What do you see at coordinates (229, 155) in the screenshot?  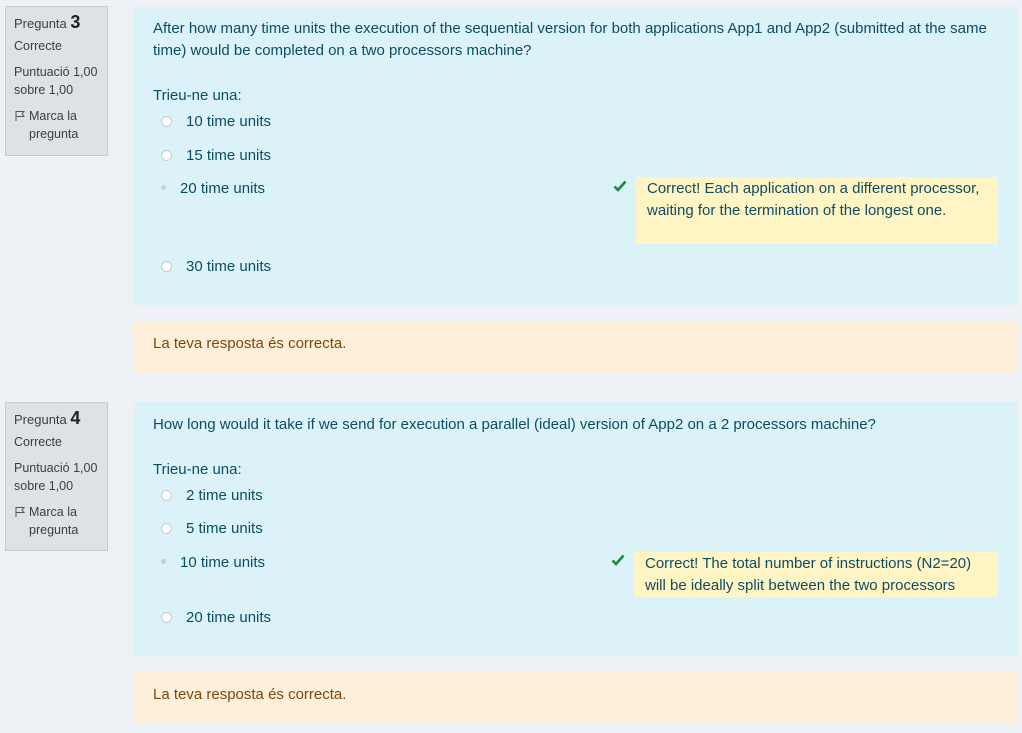 I see `option-label: 15 time units` at bounding box center [229, 155].